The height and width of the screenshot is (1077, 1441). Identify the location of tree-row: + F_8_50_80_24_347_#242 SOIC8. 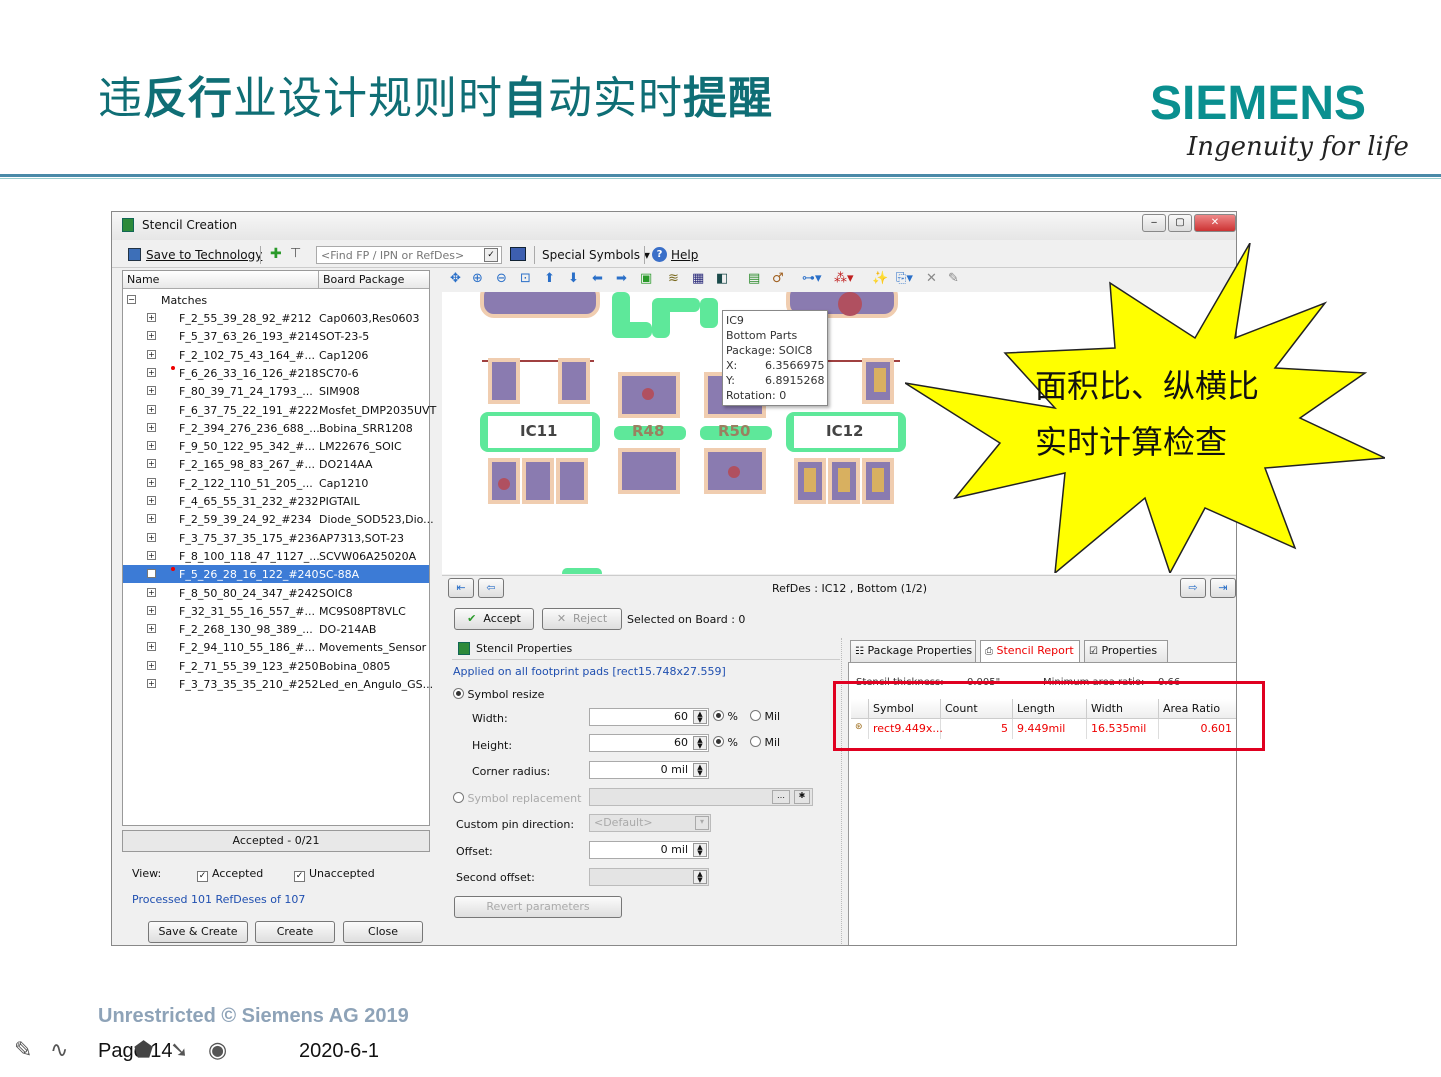
(276, 593).